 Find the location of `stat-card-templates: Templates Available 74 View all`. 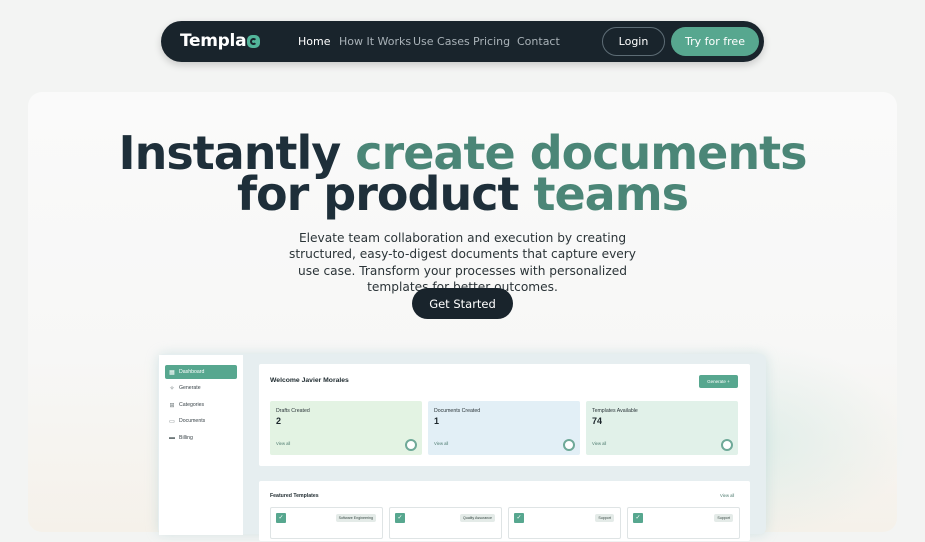

stat-card-templates: Templates Available 74 View all is located at coordinates (662, 428).